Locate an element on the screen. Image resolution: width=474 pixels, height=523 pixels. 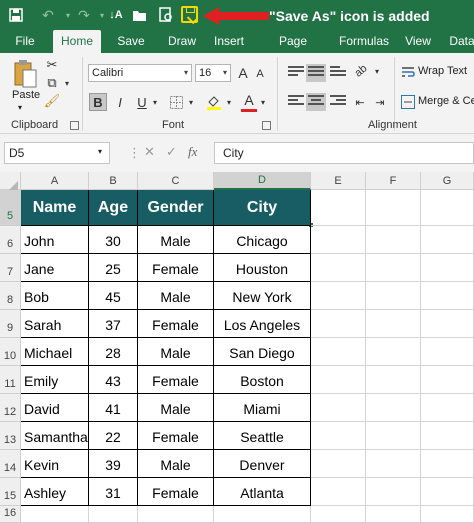
table-cell: 28 is located at coordinates (113, 352).